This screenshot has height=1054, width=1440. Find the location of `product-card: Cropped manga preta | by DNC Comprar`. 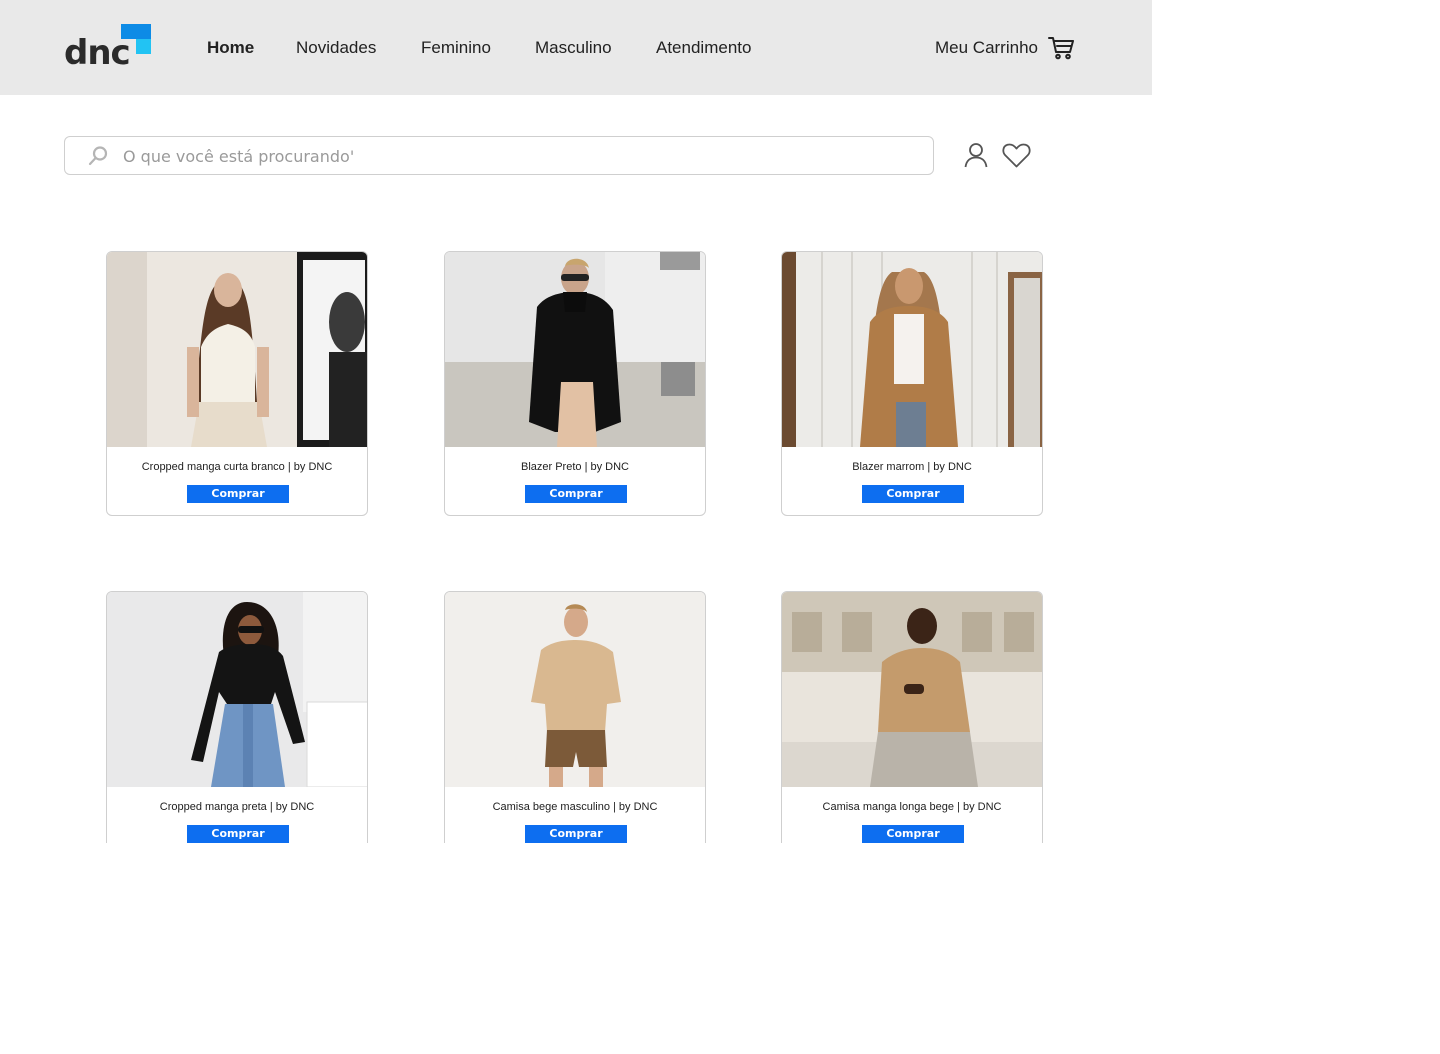

product-card: Cropped manga preta | by DNC Comprar is located at coordinates (237, 717).